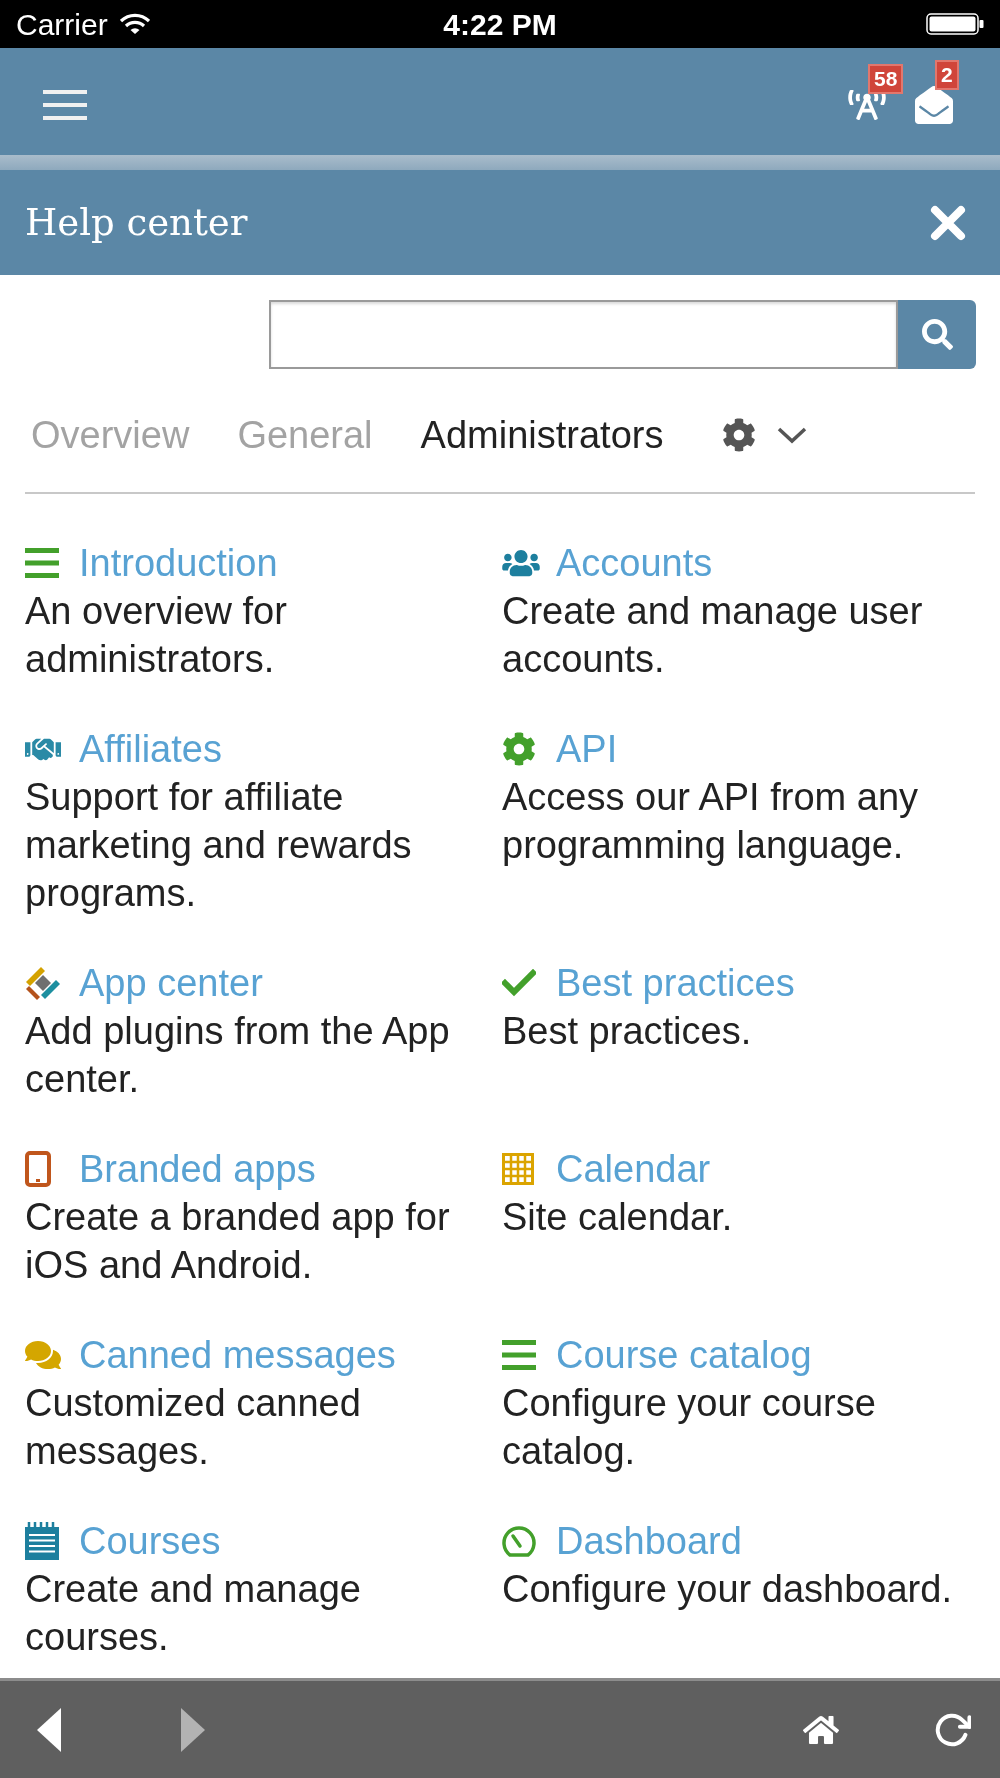  I want to click on close-icon, so click(948, 222).